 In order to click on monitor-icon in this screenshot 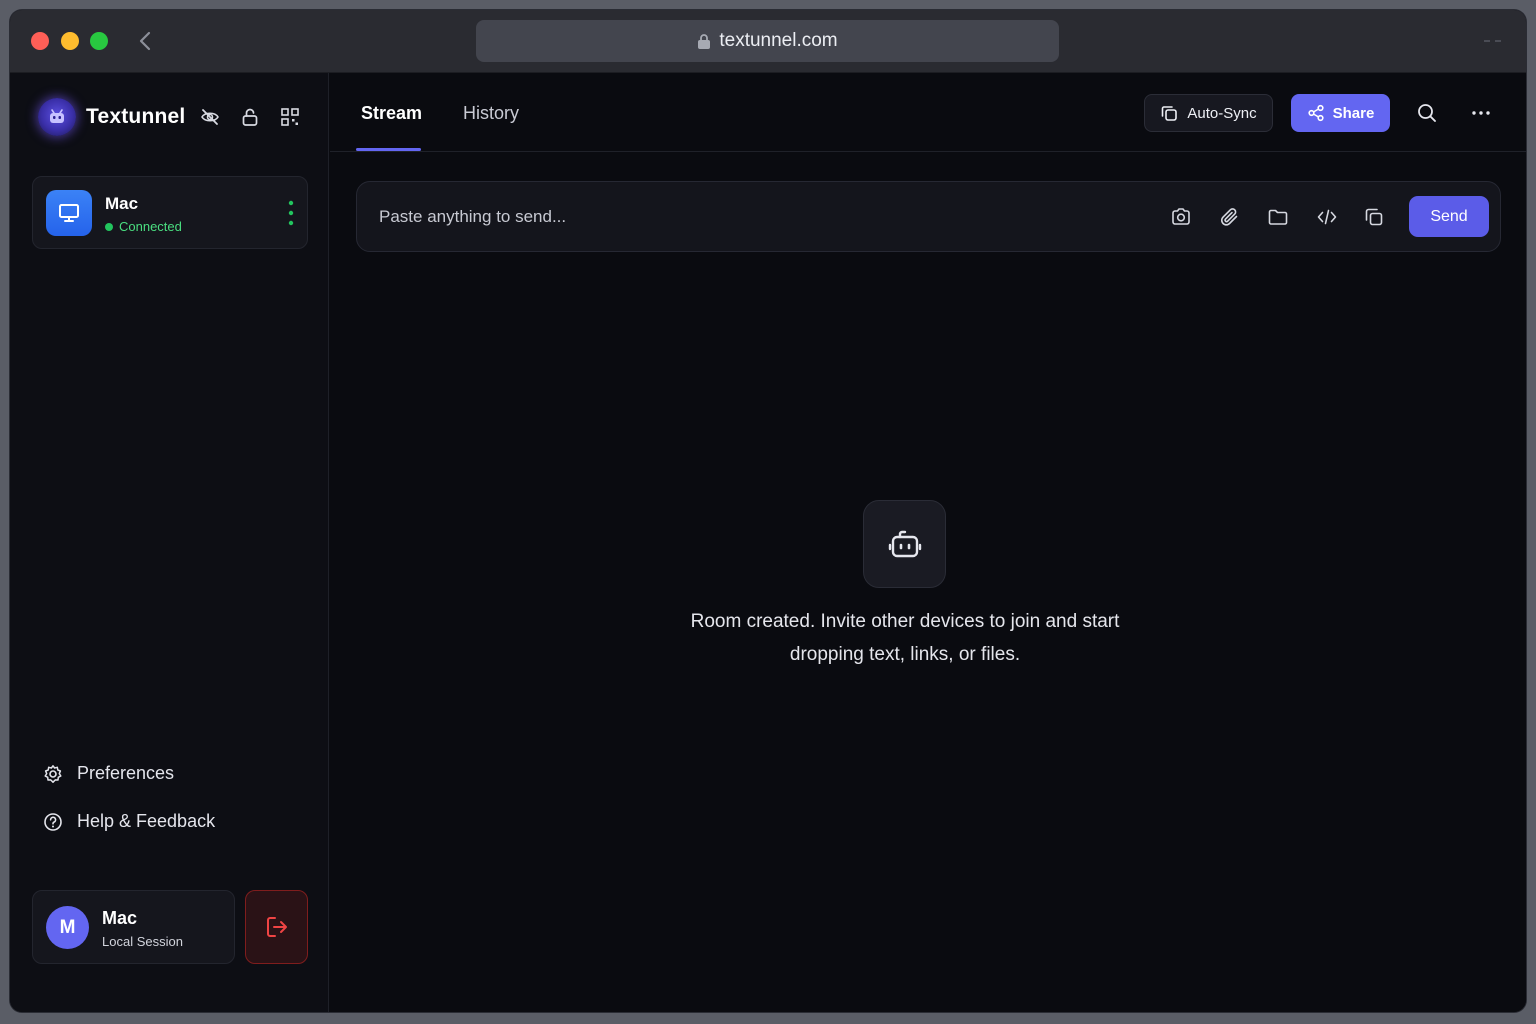, I will do `click(69, 213)`.